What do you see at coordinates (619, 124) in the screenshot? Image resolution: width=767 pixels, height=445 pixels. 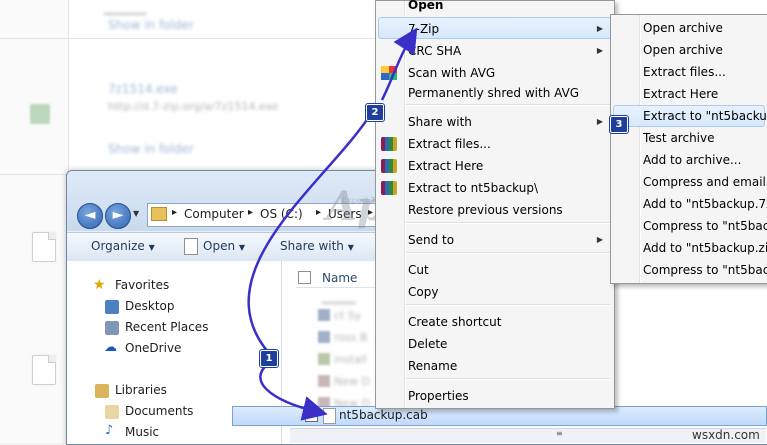 I see `step-3-badge: 3` at bounding box center [619, 124].